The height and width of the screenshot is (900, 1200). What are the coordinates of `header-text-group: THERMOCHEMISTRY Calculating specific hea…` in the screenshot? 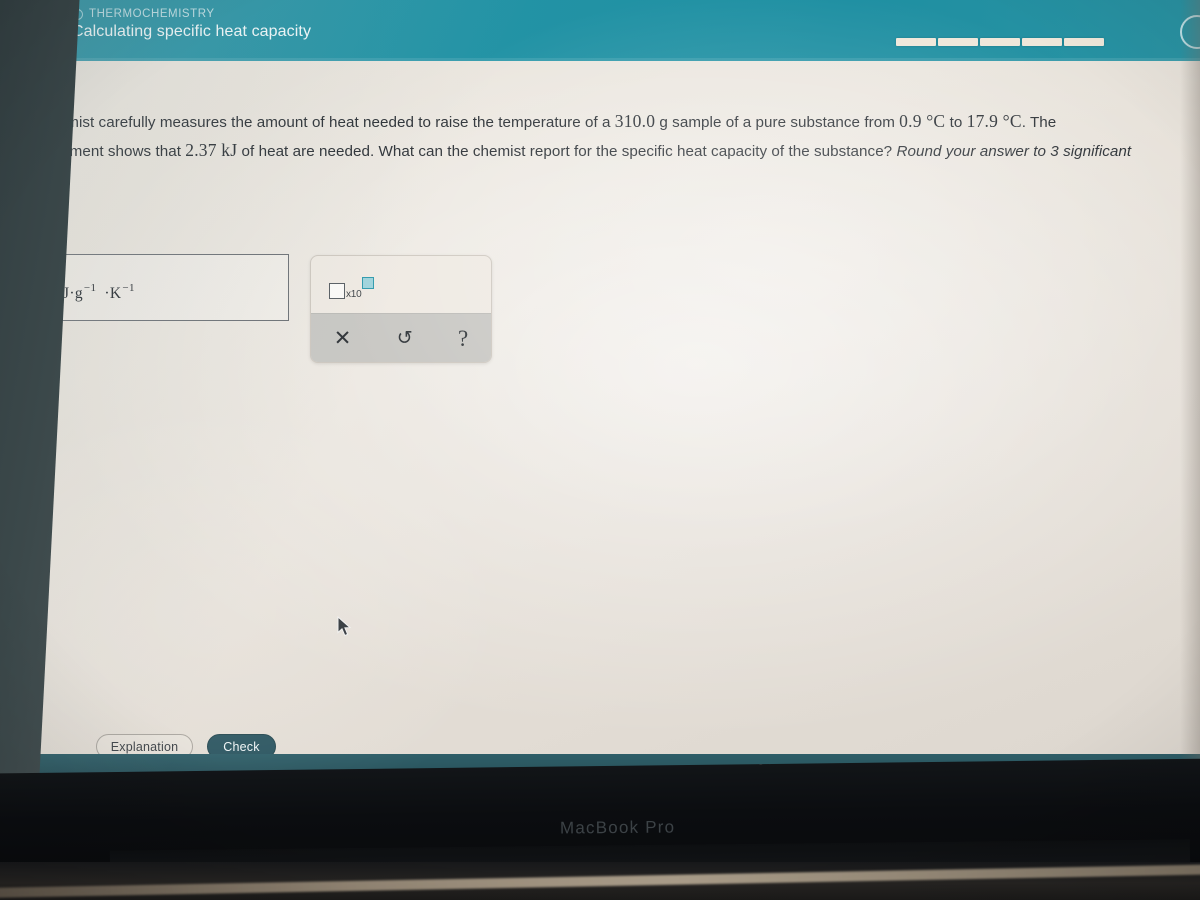 It's located at (191, 24).